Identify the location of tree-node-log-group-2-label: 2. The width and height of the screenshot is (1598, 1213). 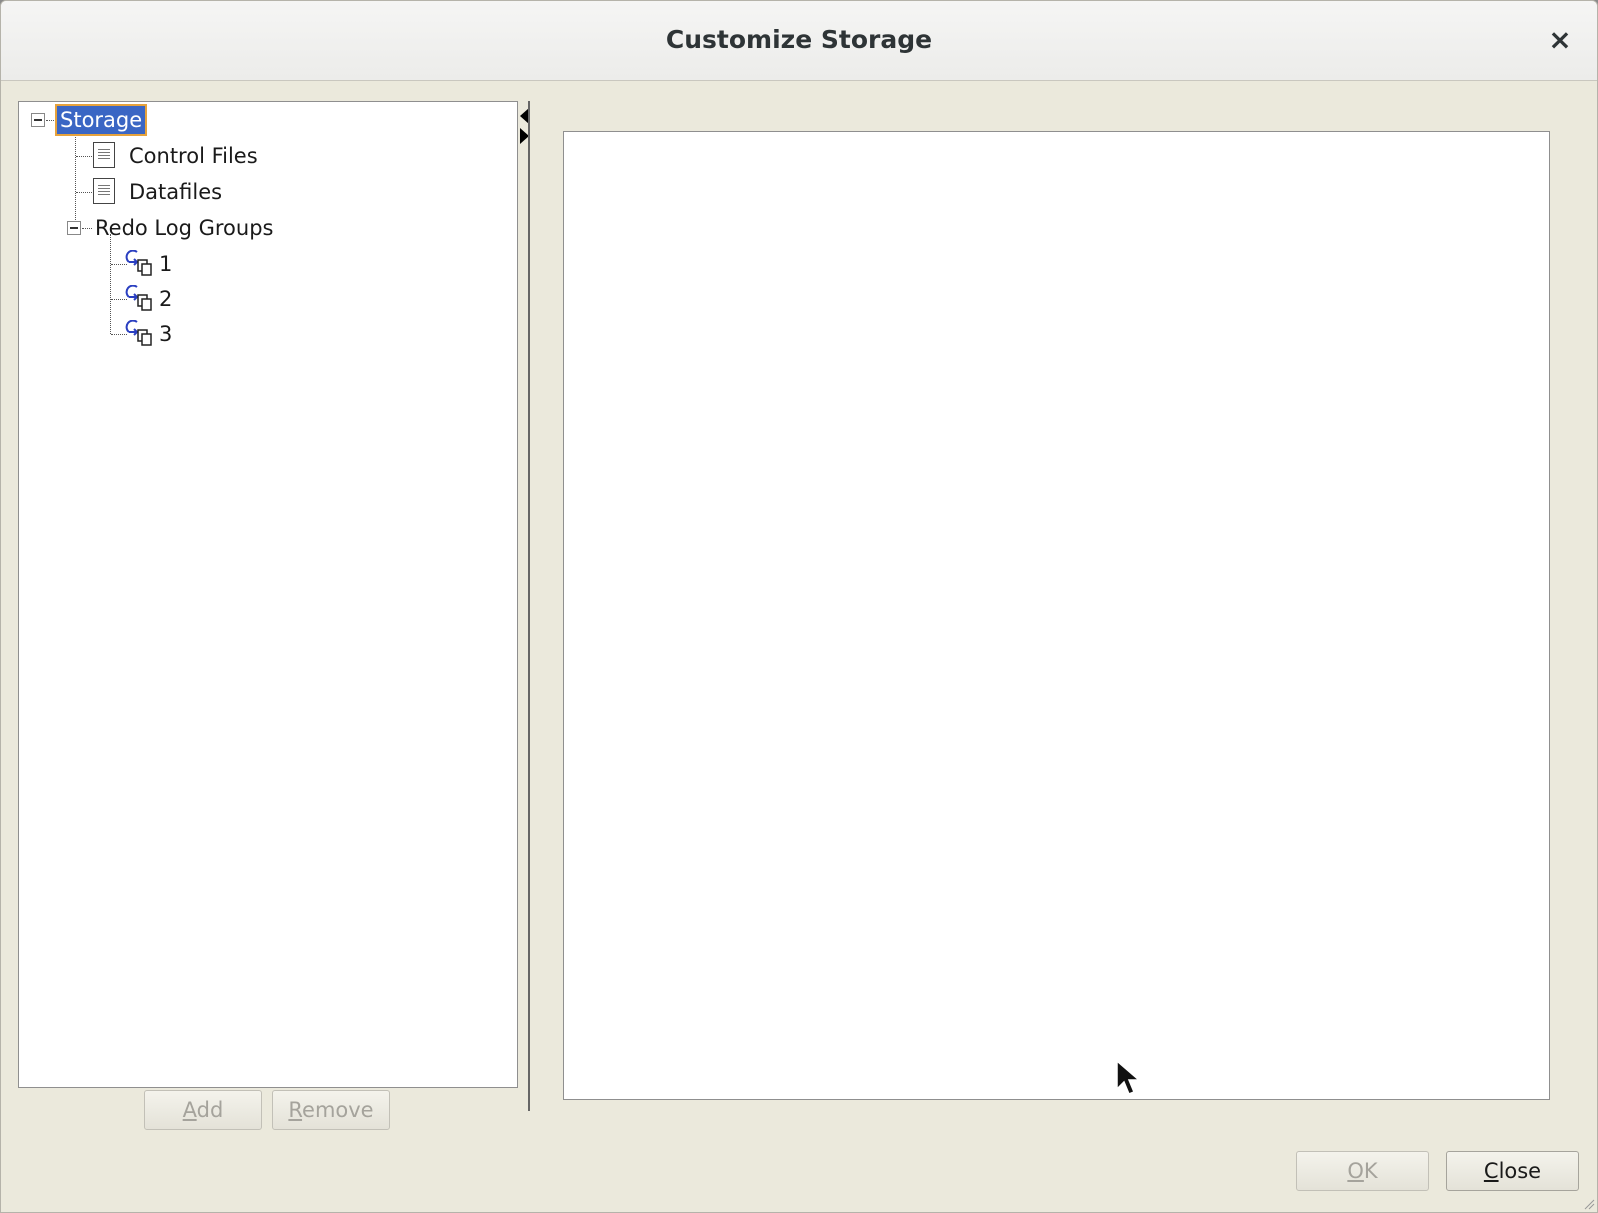
(166, 299).